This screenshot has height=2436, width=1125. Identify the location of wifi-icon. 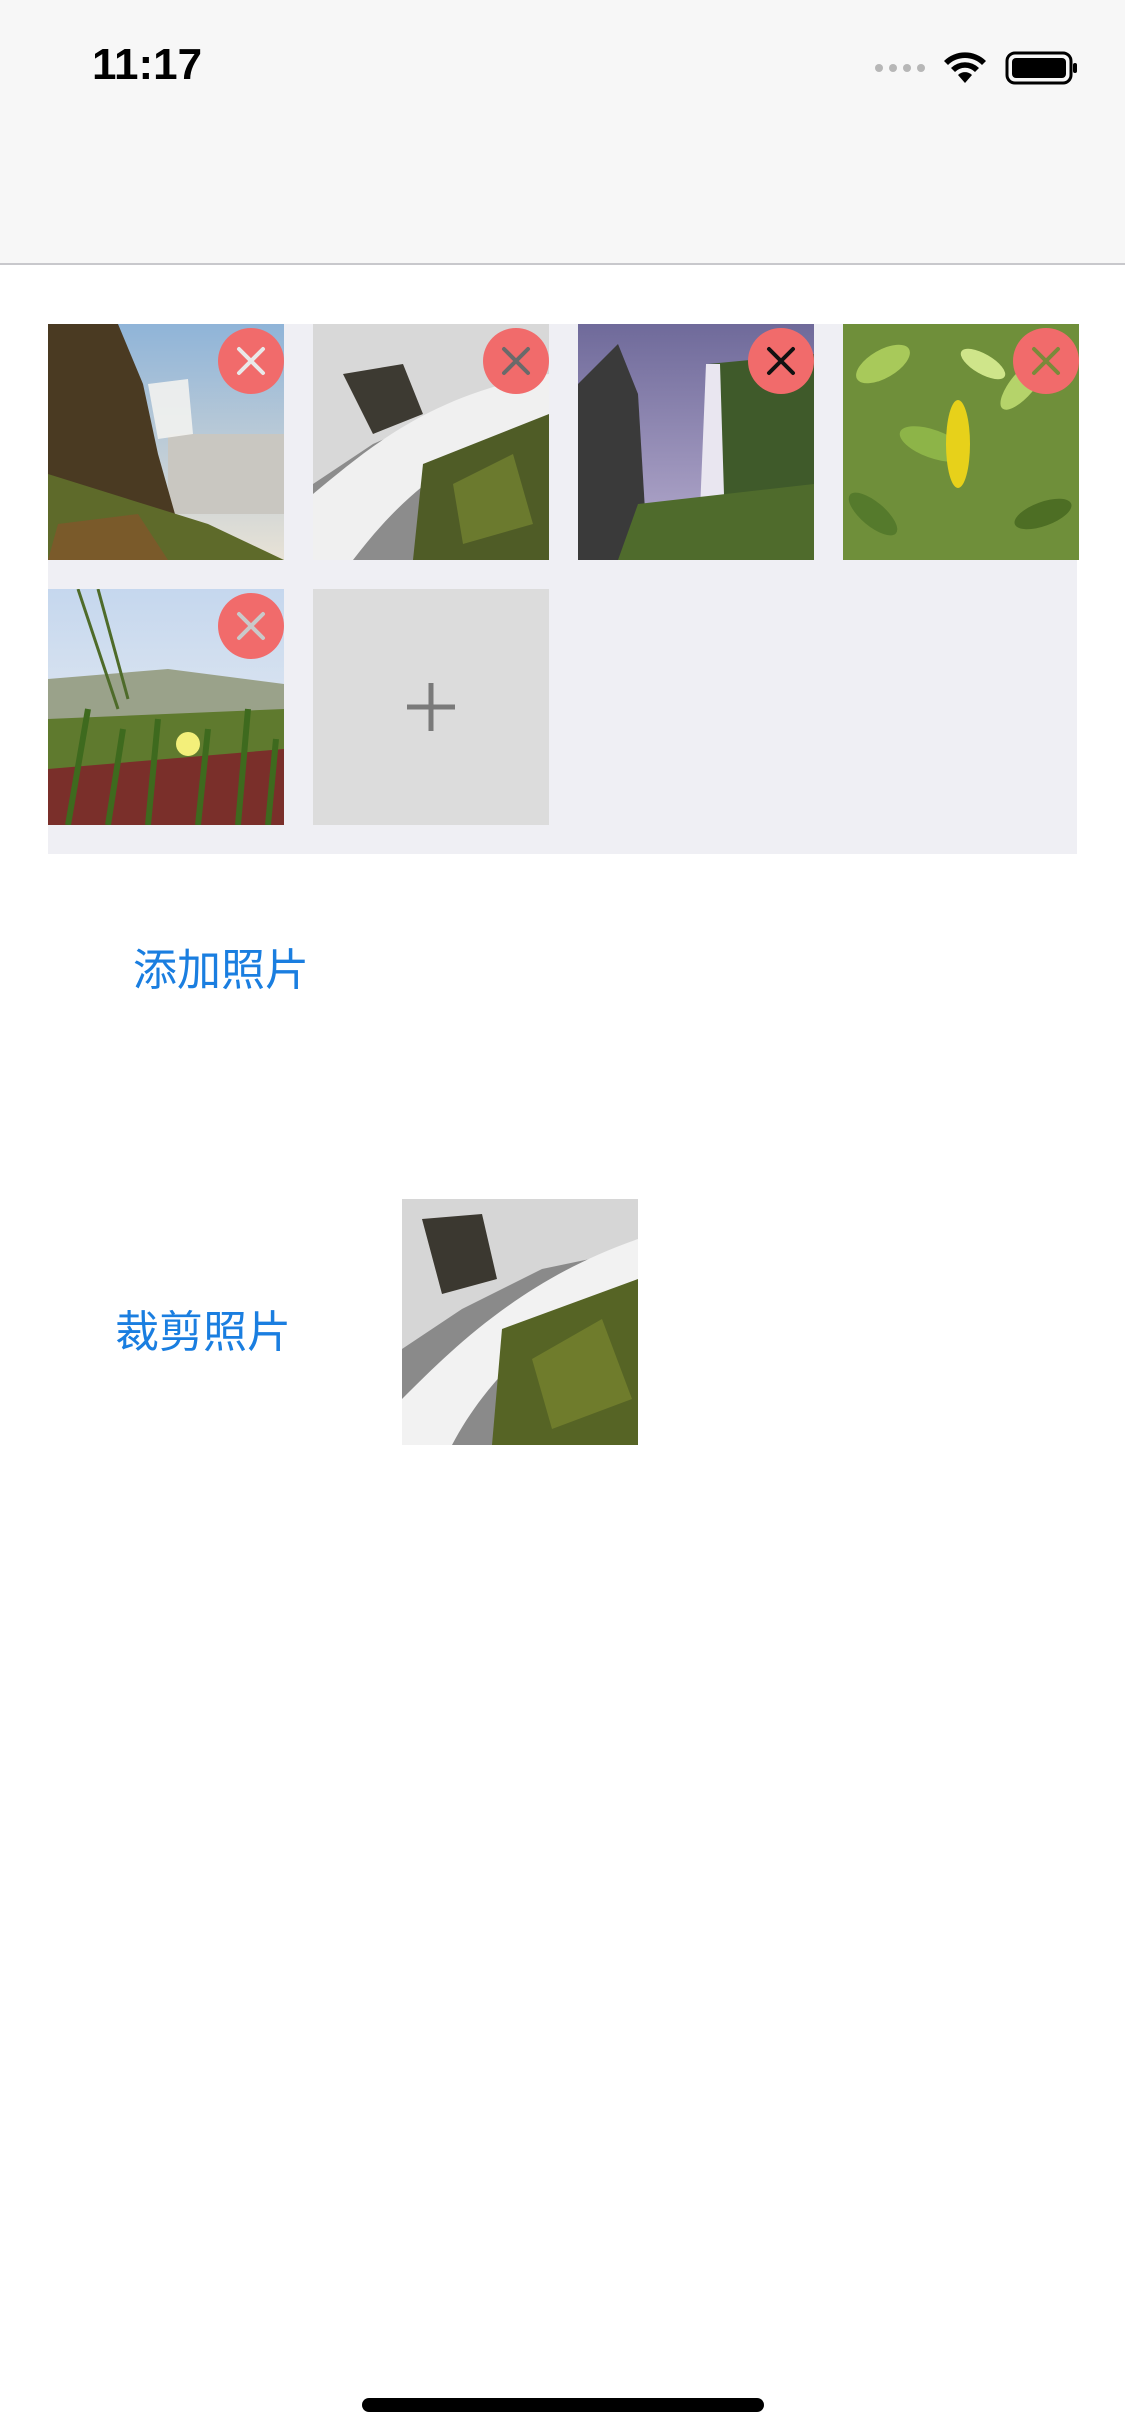
(965, 67).